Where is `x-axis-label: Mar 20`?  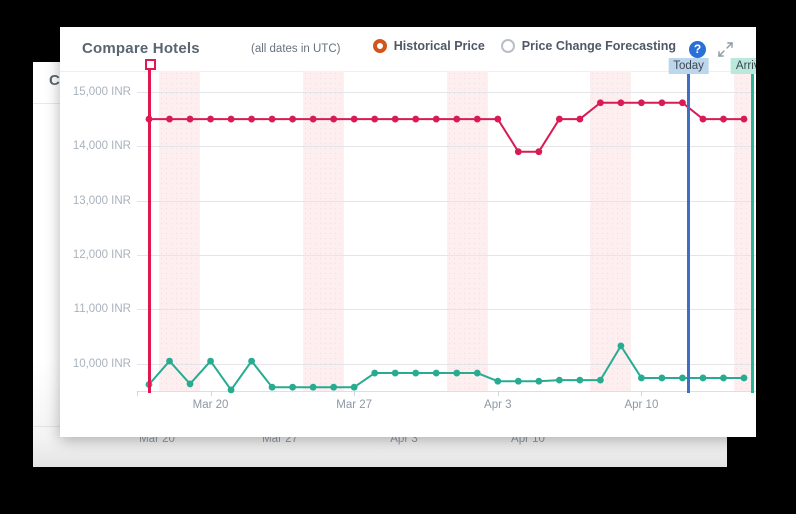
x-axis-label: Mar 20 is located at coordinates (210, 405).